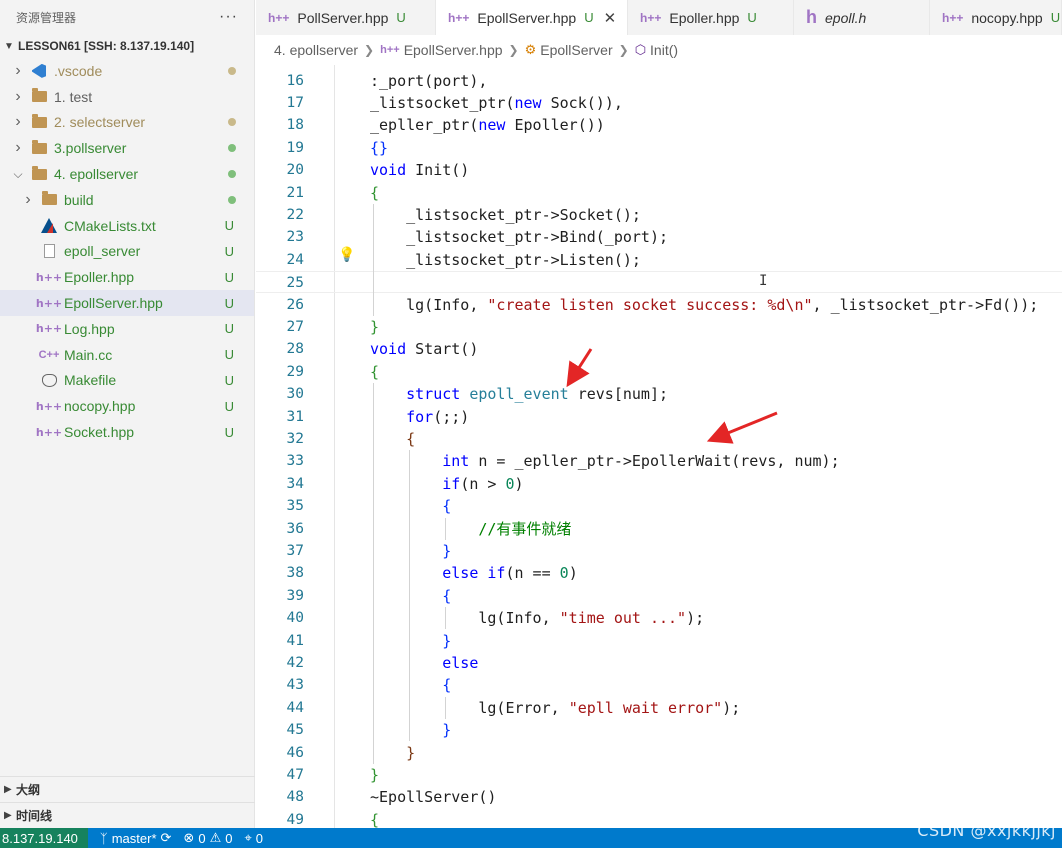 The height and width of the screenshot is (848, 1062). What do you see at coordinates (127, 815) in the screenshot?
I see `timeline-panel-header: ▶ 时间线` at bounding box center [127, 815].